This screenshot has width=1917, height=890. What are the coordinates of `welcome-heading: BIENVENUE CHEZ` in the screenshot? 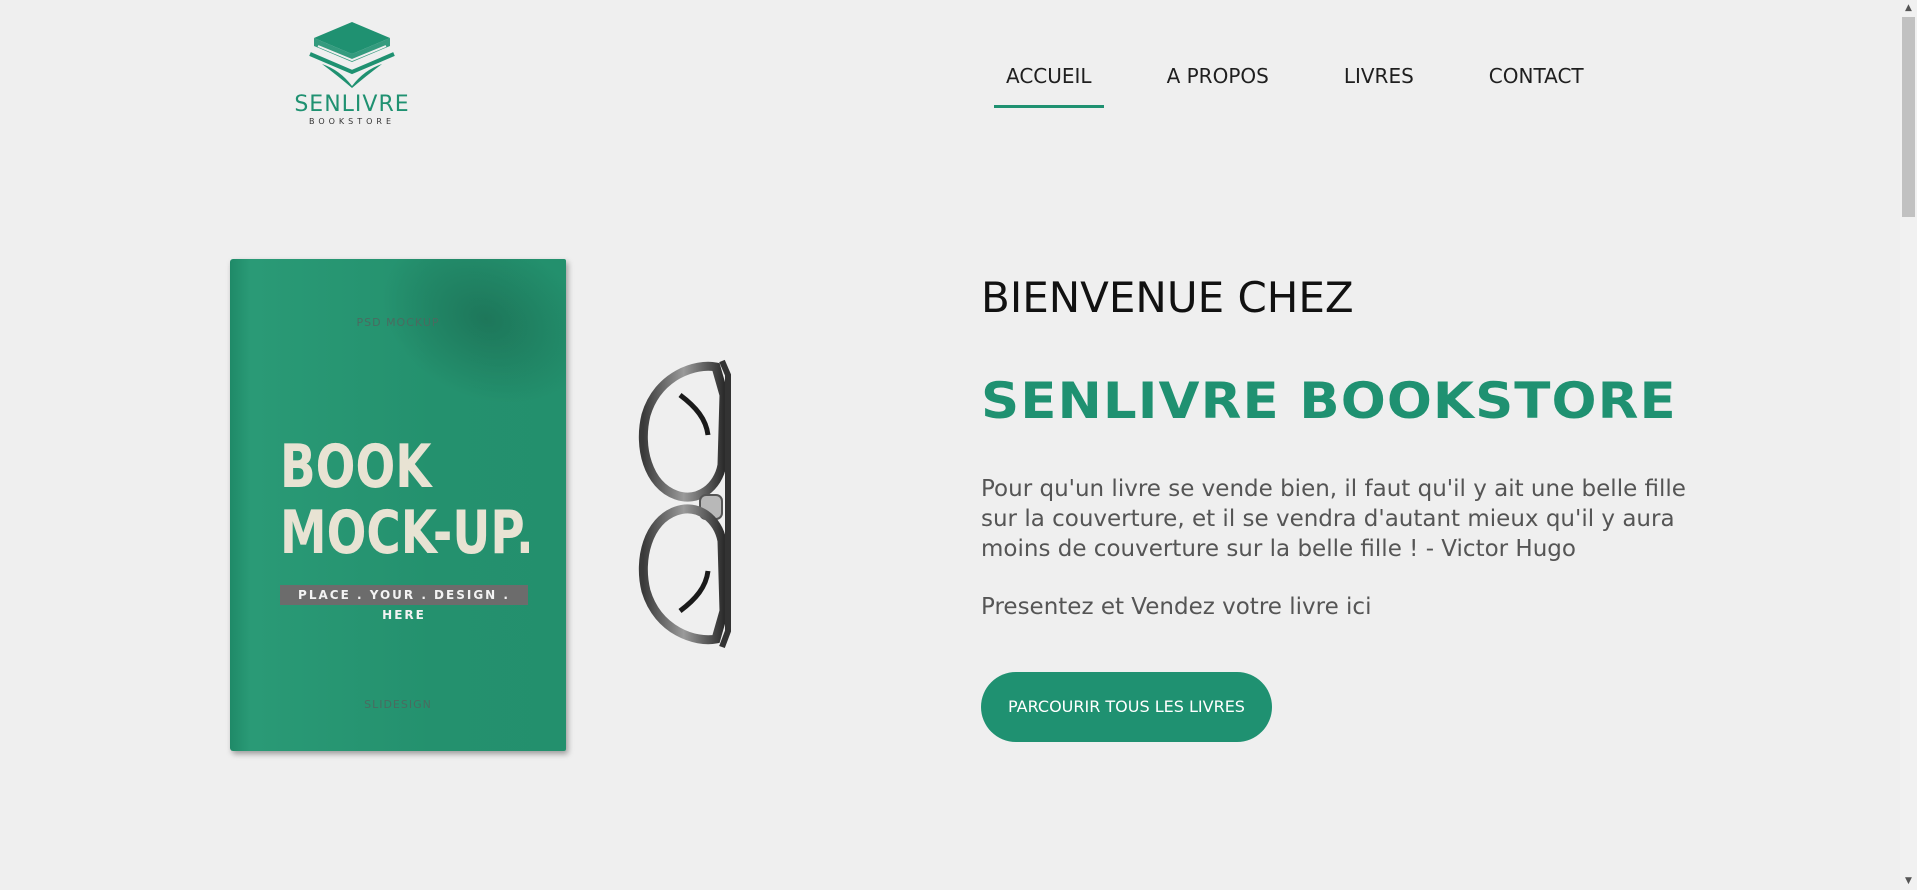 It's located at (1167, 297).